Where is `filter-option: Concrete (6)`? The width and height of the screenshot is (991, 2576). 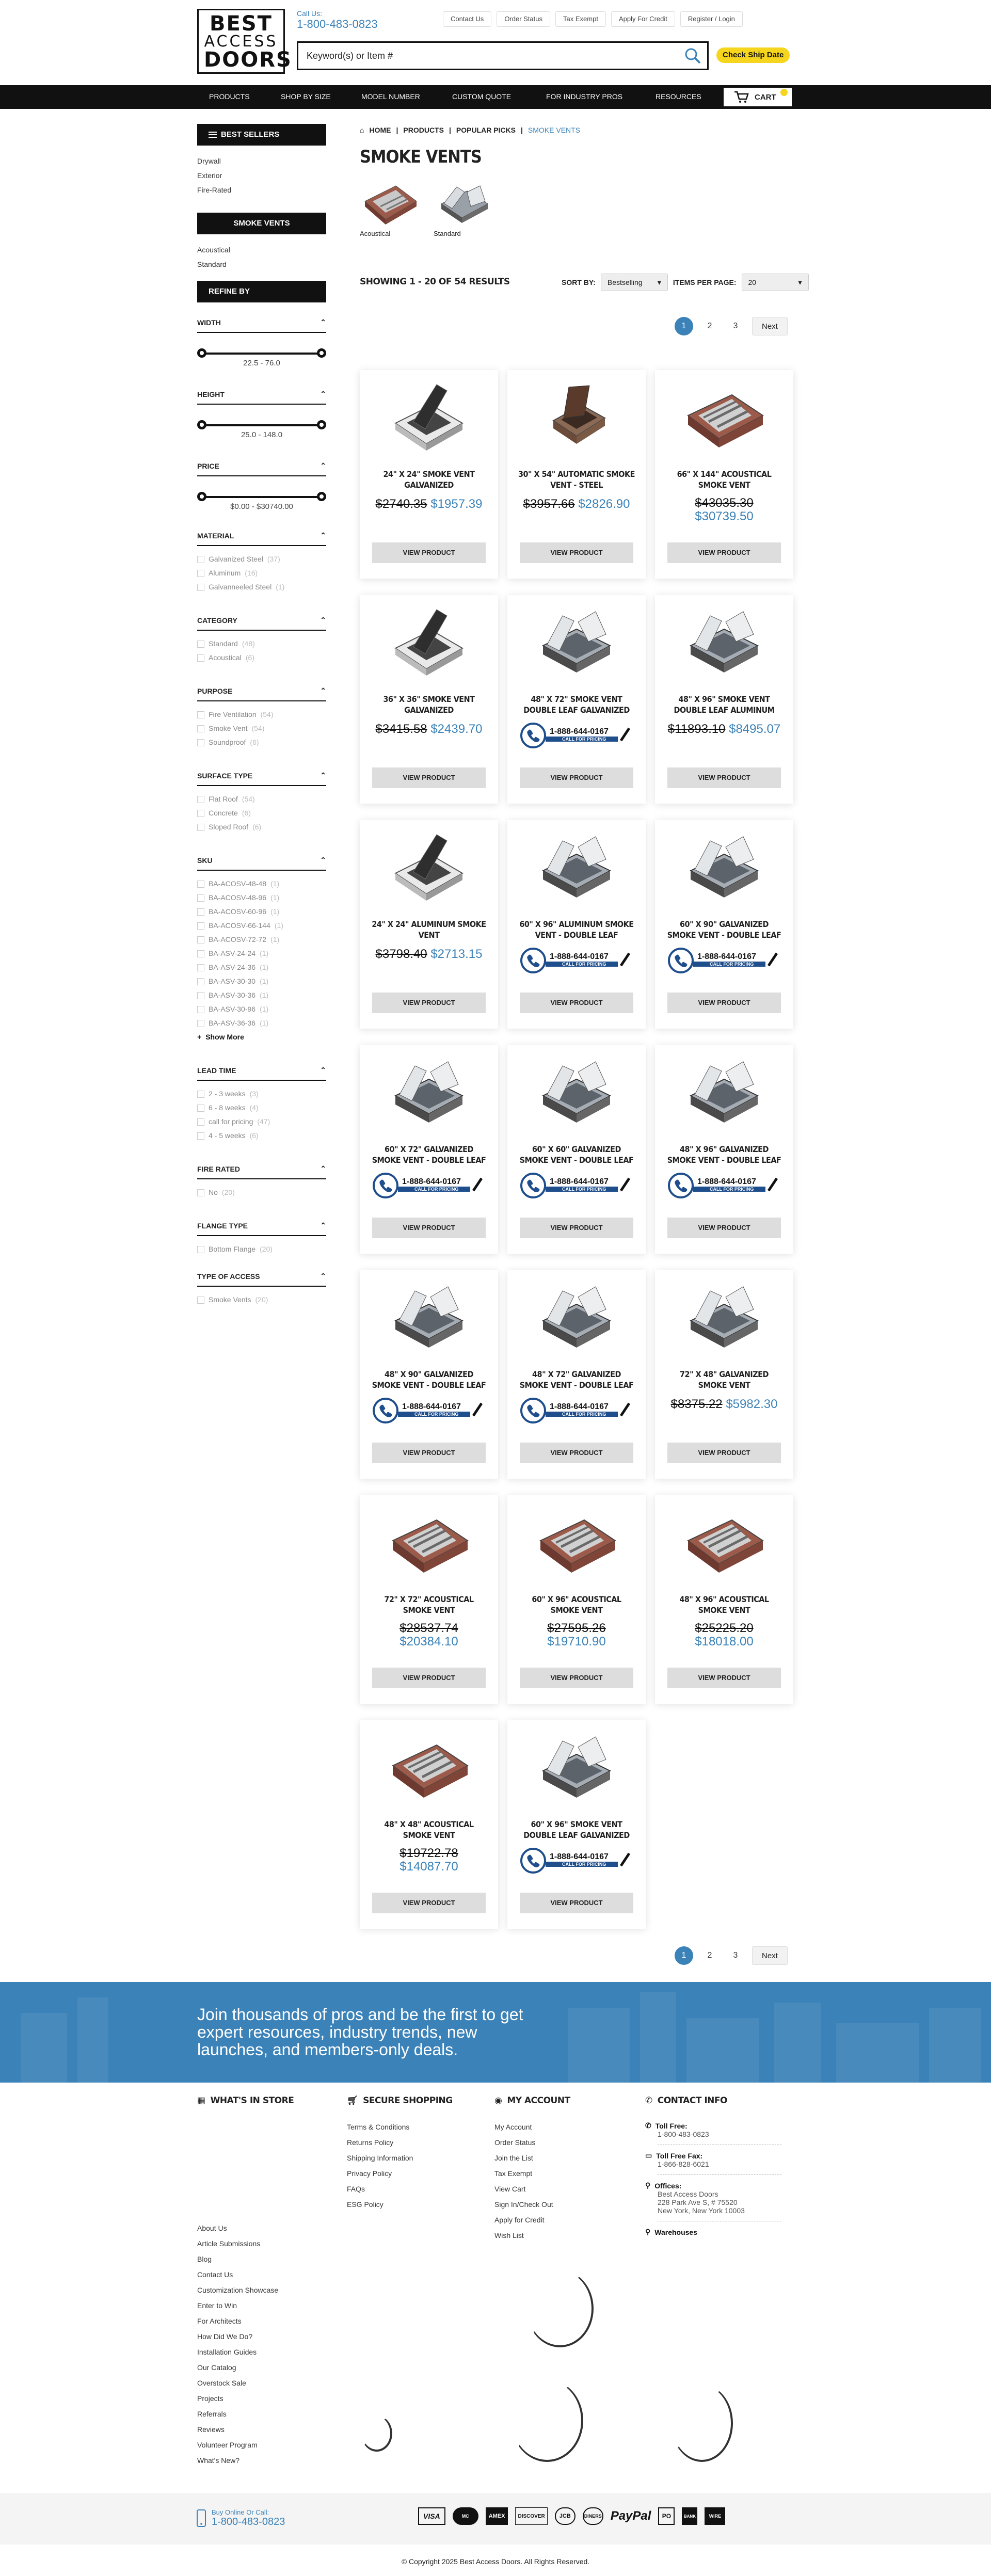 filter-option: Concrete (6) is located at coordinates (261, 813).